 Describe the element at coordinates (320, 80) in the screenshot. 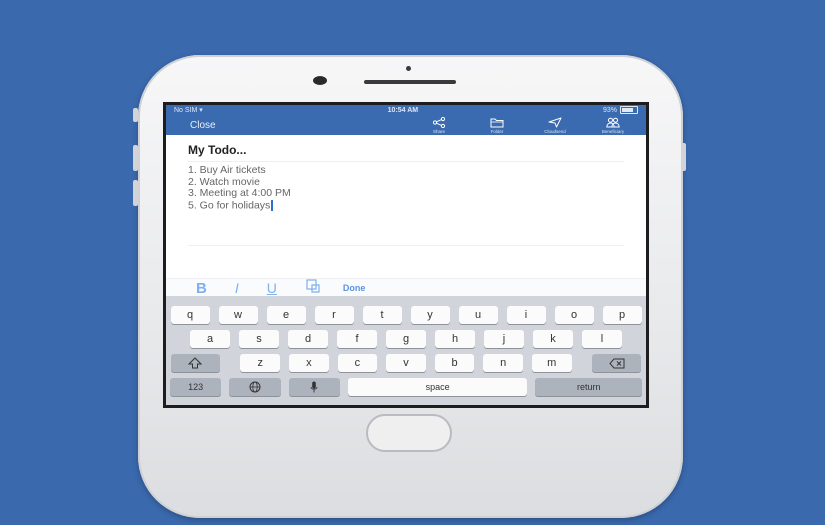

I see `front-camera` at that location.